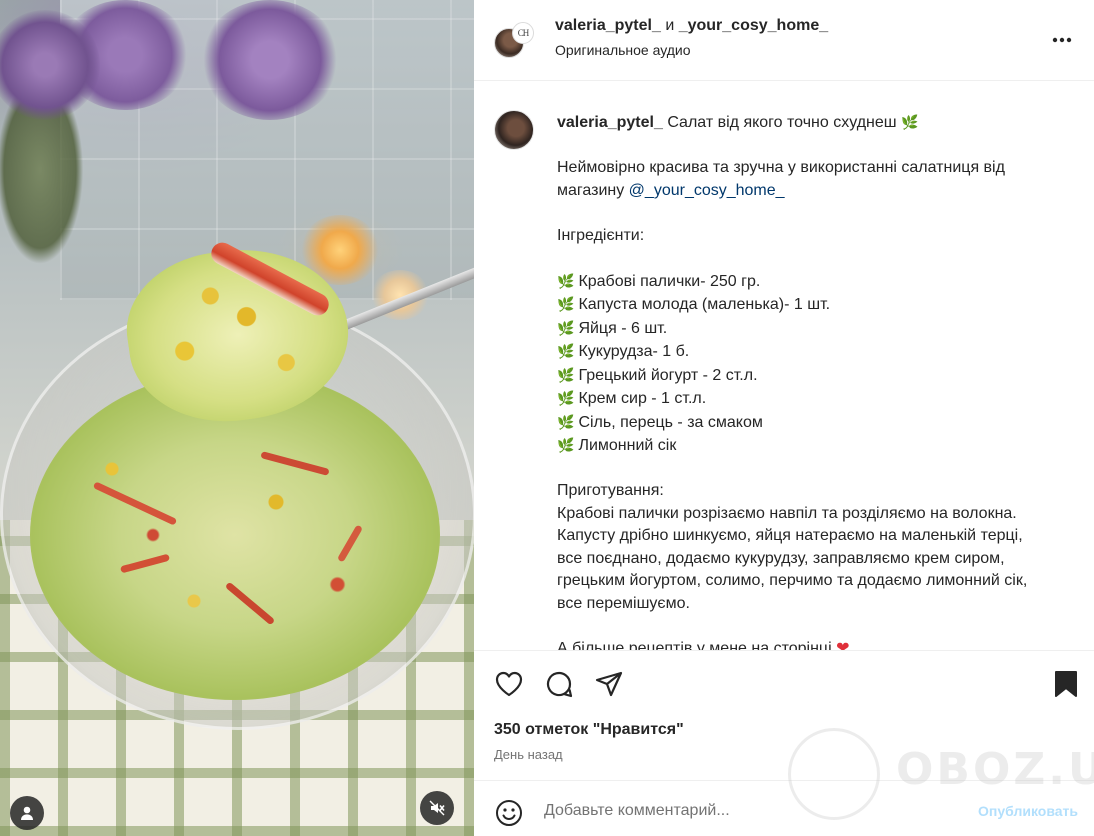 This screenshot has width=1094, height=836. Describe the element at coordinates (668, 375) in the screenshot. I see `ingredient-text: Грецький йогурт - 2 ст.л.` at that location.